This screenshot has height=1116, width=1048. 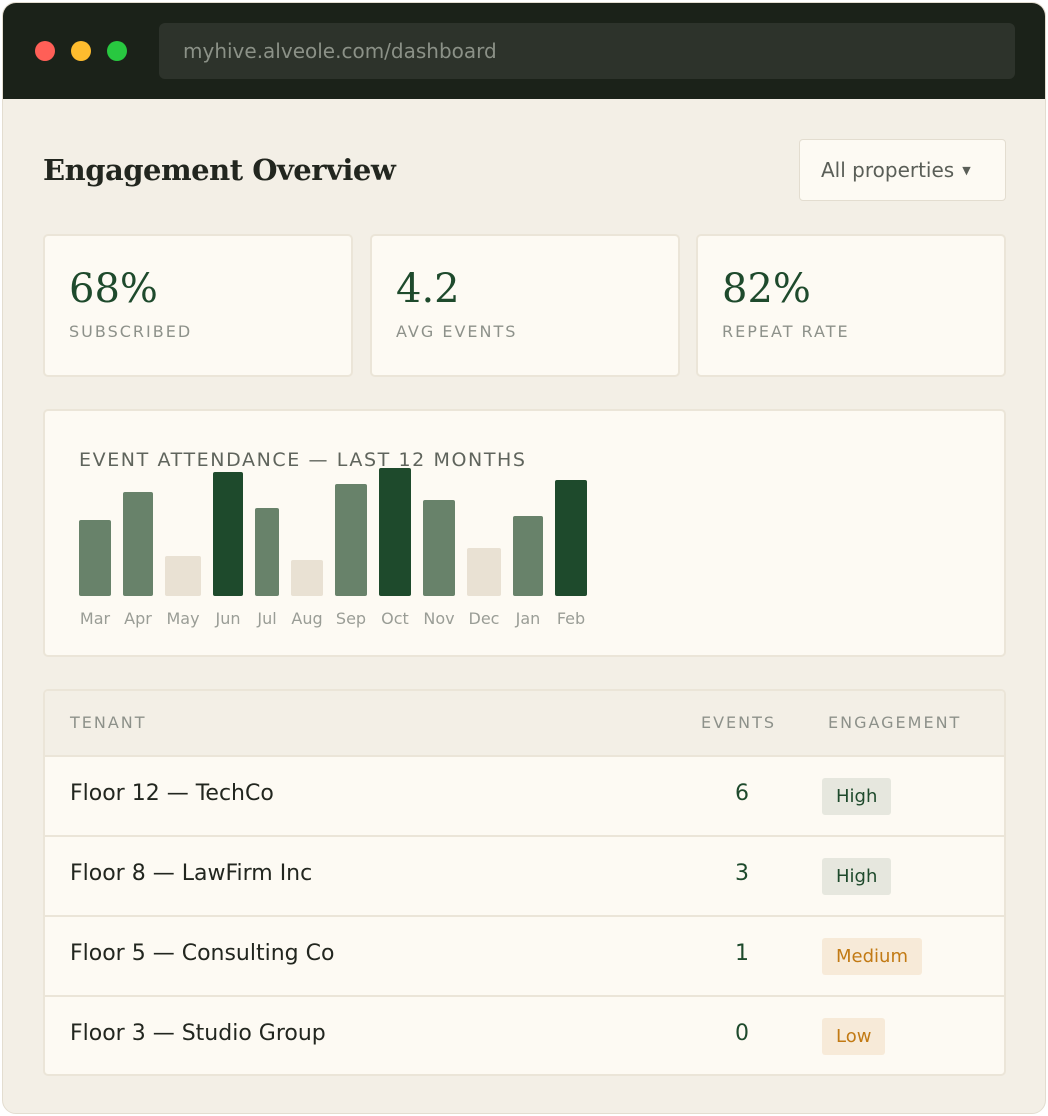 What do you see at coordinates (742, 873) in the screenshot?
I see `event-count: 3` at bounding box center [742, 873].